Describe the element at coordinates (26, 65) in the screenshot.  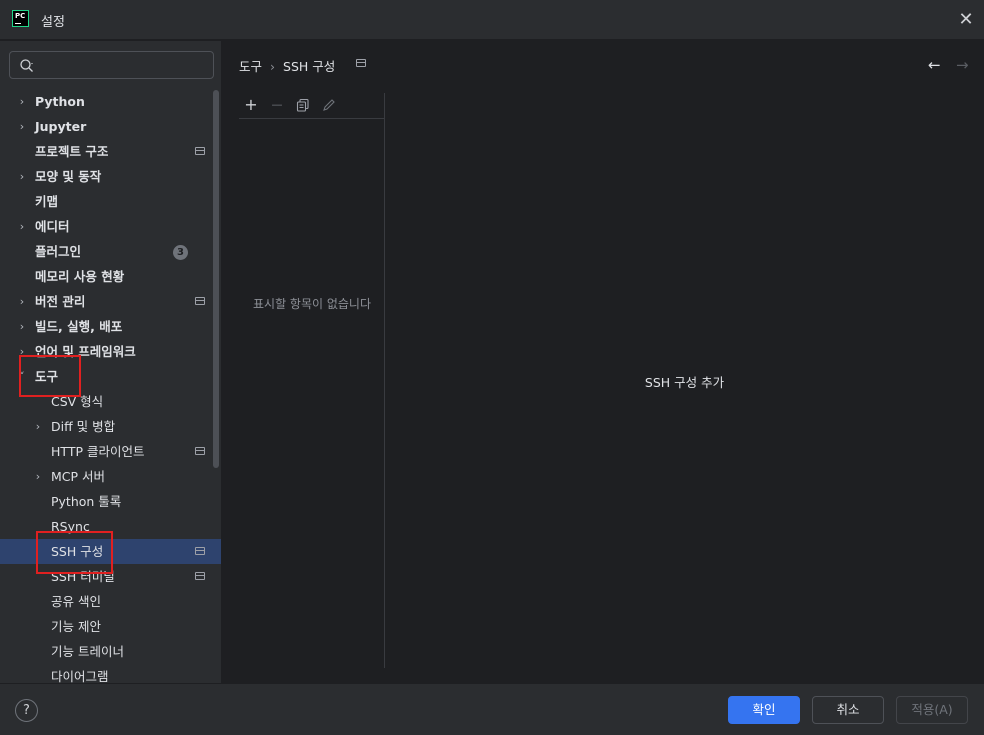
I see `search-icon` at that location.